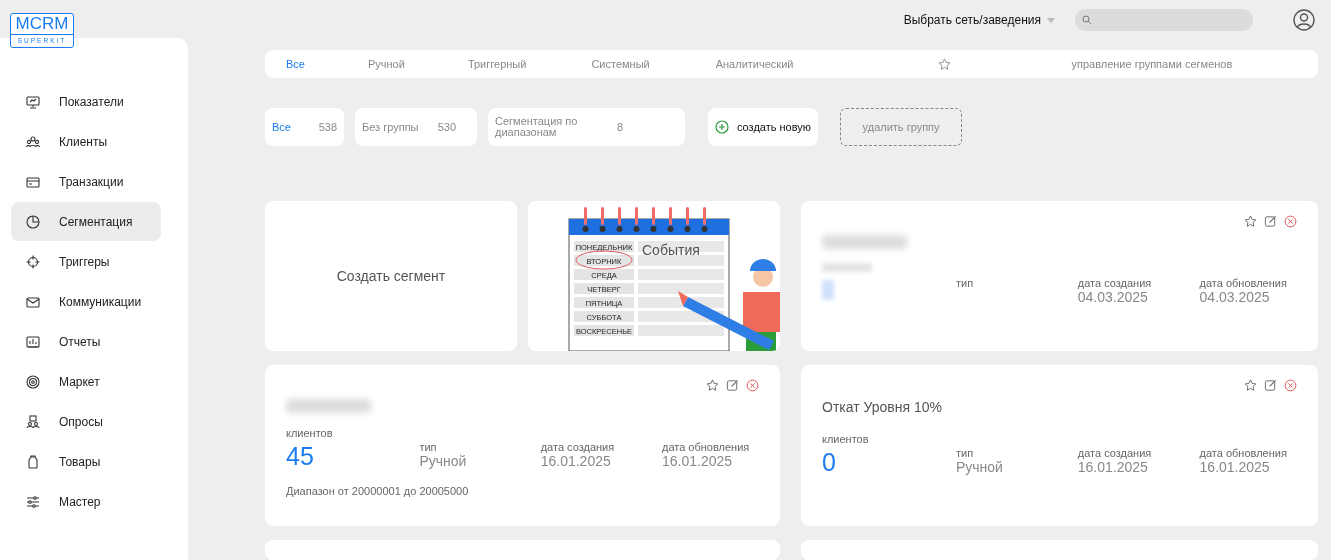 This screenshot has height=560, width=1331. Describe the element at coordinates (33, 501) in the screenshot. I see `sliders-icon` at that location.